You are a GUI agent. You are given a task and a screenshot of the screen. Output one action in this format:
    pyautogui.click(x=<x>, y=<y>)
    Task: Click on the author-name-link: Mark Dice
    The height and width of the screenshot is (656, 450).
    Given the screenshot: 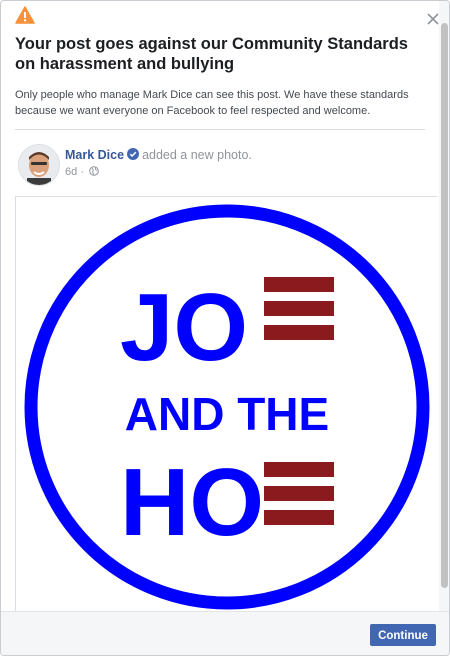 What is the action you would take?
    pyautogui.click(x=94, y=155)
    